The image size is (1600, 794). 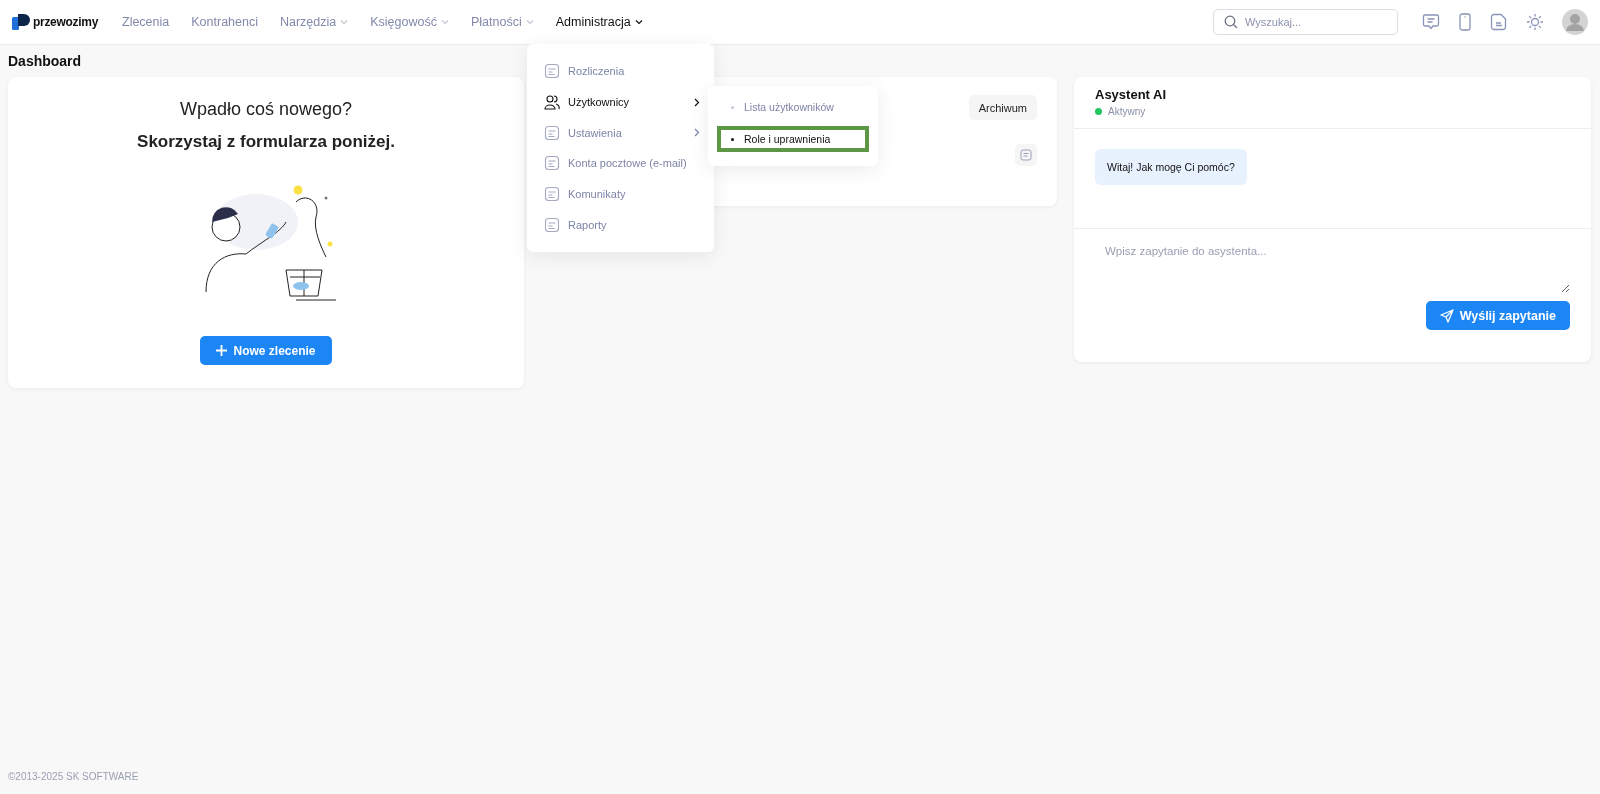 I want to click on welcome-heading: Wpadło coś nowego?, so click(x=266, y=109).